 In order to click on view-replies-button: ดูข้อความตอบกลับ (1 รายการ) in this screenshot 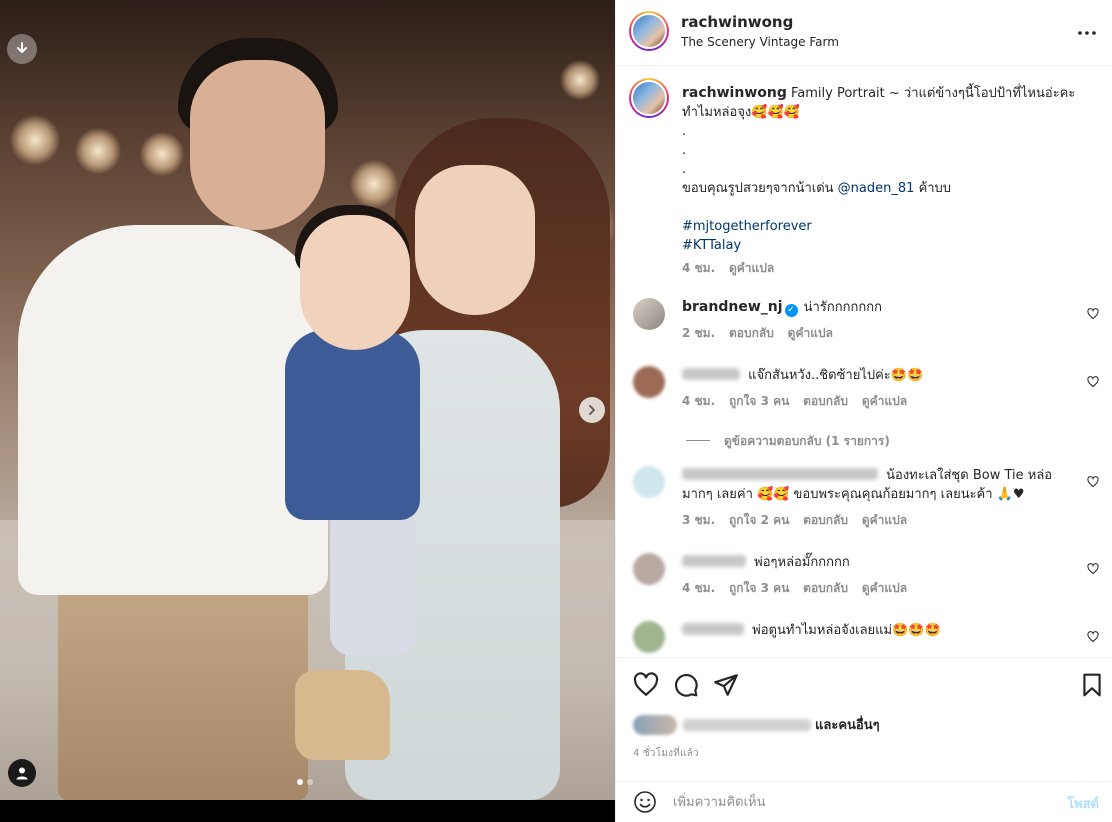, I will do `click(788, 441)`.